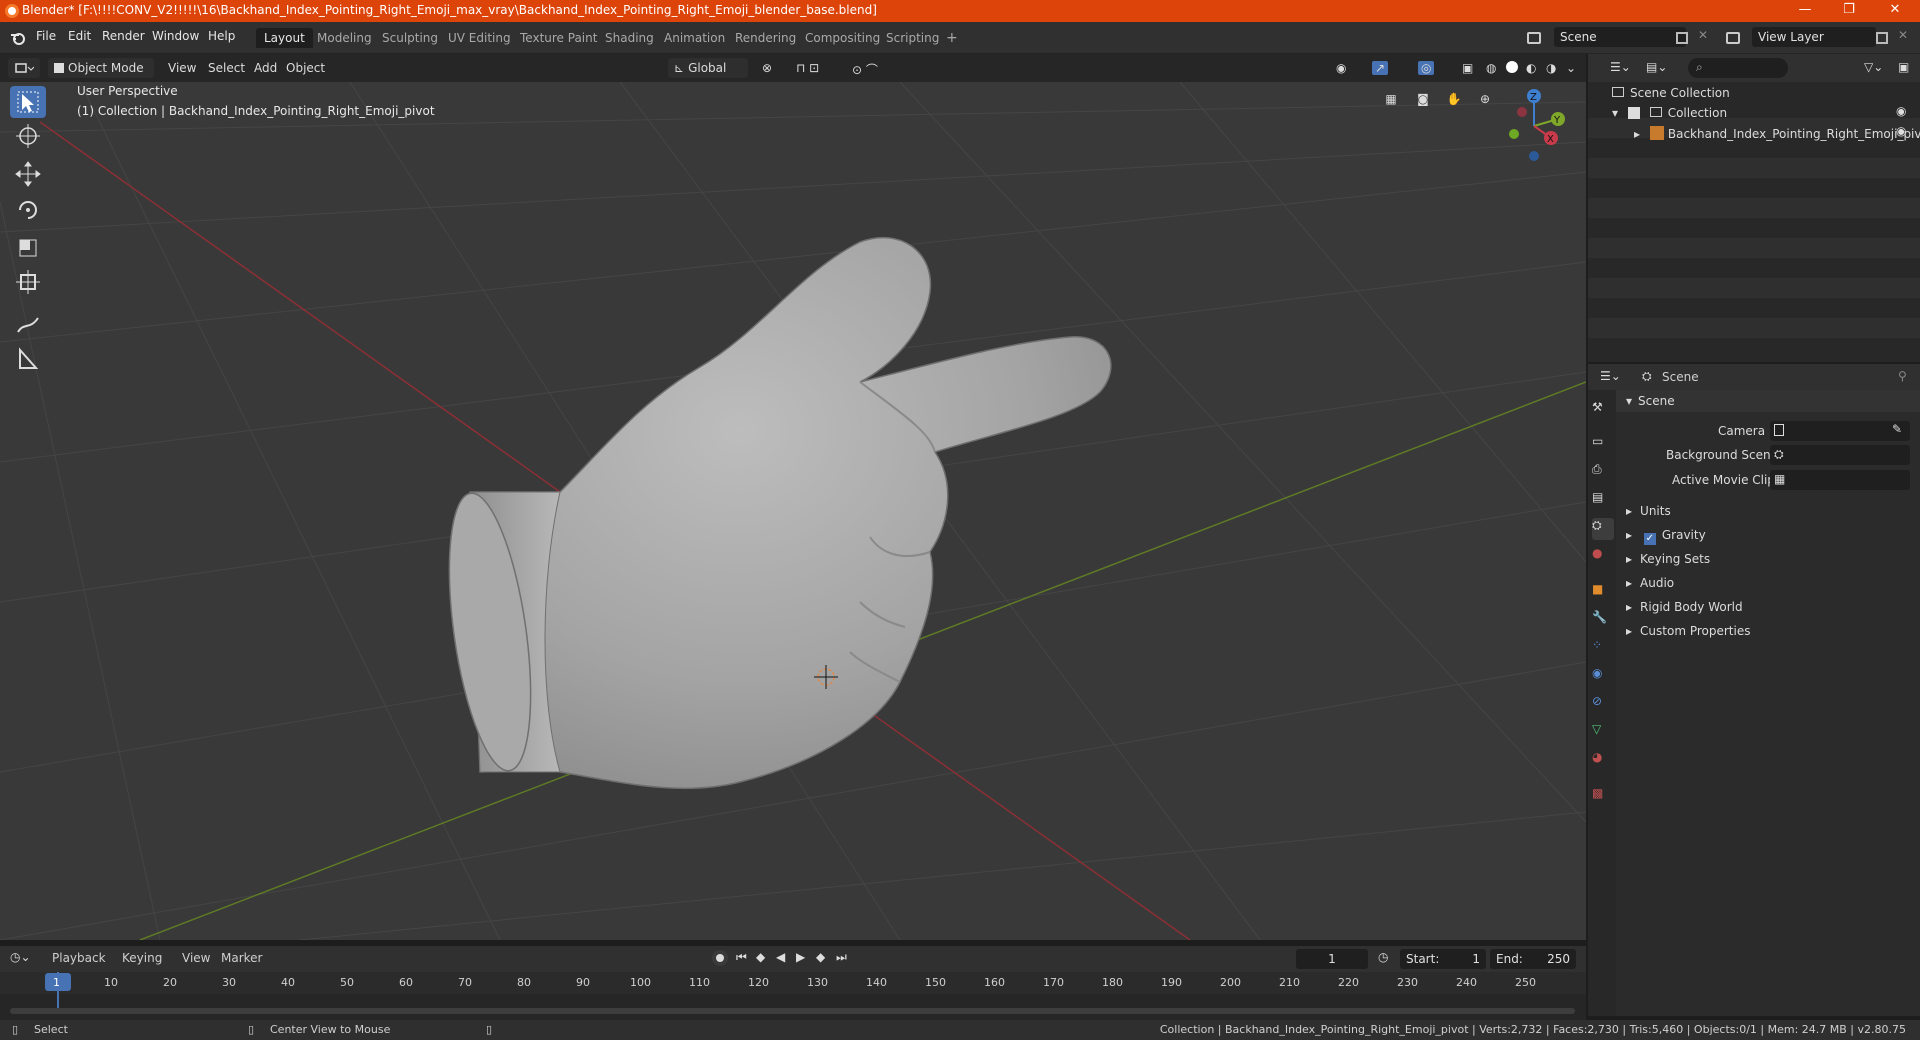 This screenshot has height=1040, width=1920. What do you see at coordinates (28, 324) in the screenshot?
I see `annotate-tool-icon` at bounding box center [28, 324].